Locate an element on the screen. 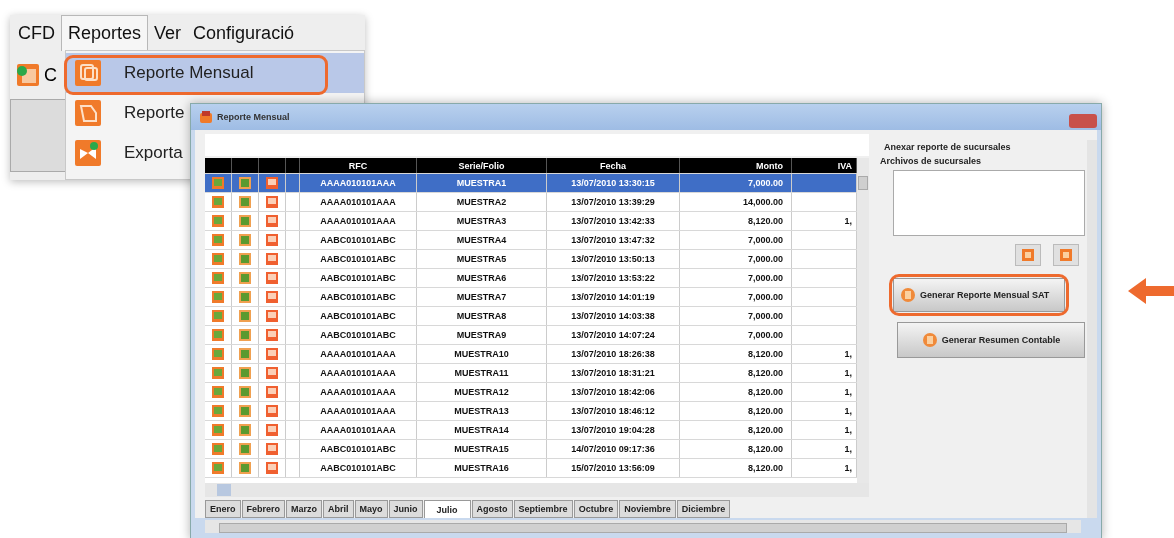 This screenshot has height=538, width=1174. table-cell: 14,000.00 is located at coordinates (762, 202).